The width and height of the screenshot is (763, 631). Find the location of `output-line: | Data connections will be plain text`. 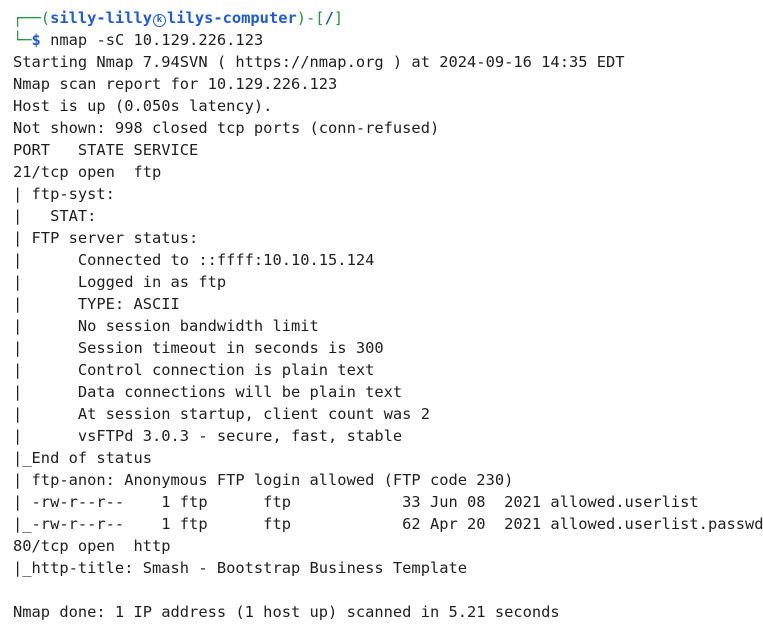

output-line: | Data connections will be plain text is located at coordinates (208, 392).